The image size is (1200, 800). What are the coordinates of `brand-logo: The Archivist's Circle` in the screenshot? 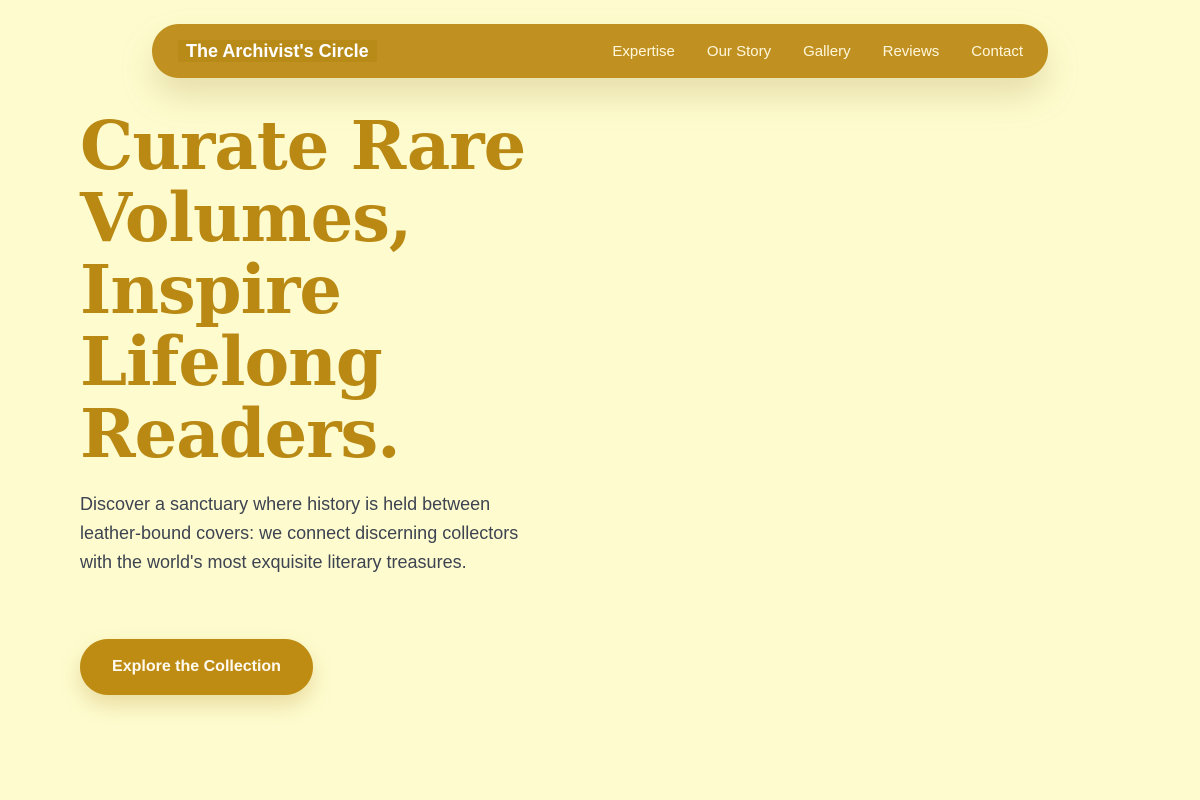 It's located at (277, 51).